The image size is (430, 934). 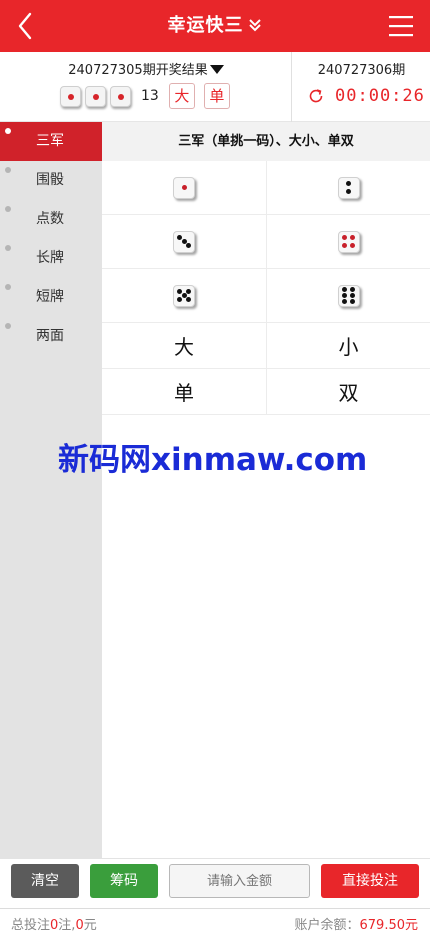 I want to click on sidebar-item-label: 围骰, so click(x=50, y=180).